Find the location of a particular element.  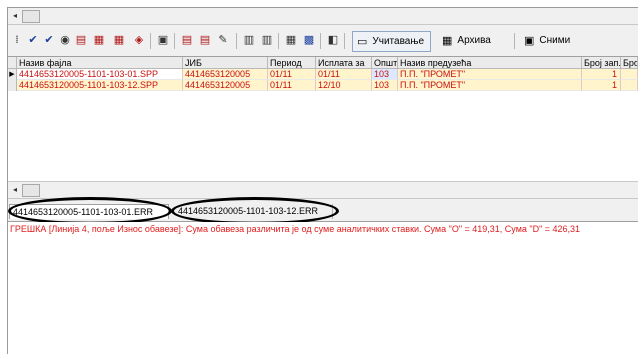

save-button-label: Сними is located at coordinates (555, 40).